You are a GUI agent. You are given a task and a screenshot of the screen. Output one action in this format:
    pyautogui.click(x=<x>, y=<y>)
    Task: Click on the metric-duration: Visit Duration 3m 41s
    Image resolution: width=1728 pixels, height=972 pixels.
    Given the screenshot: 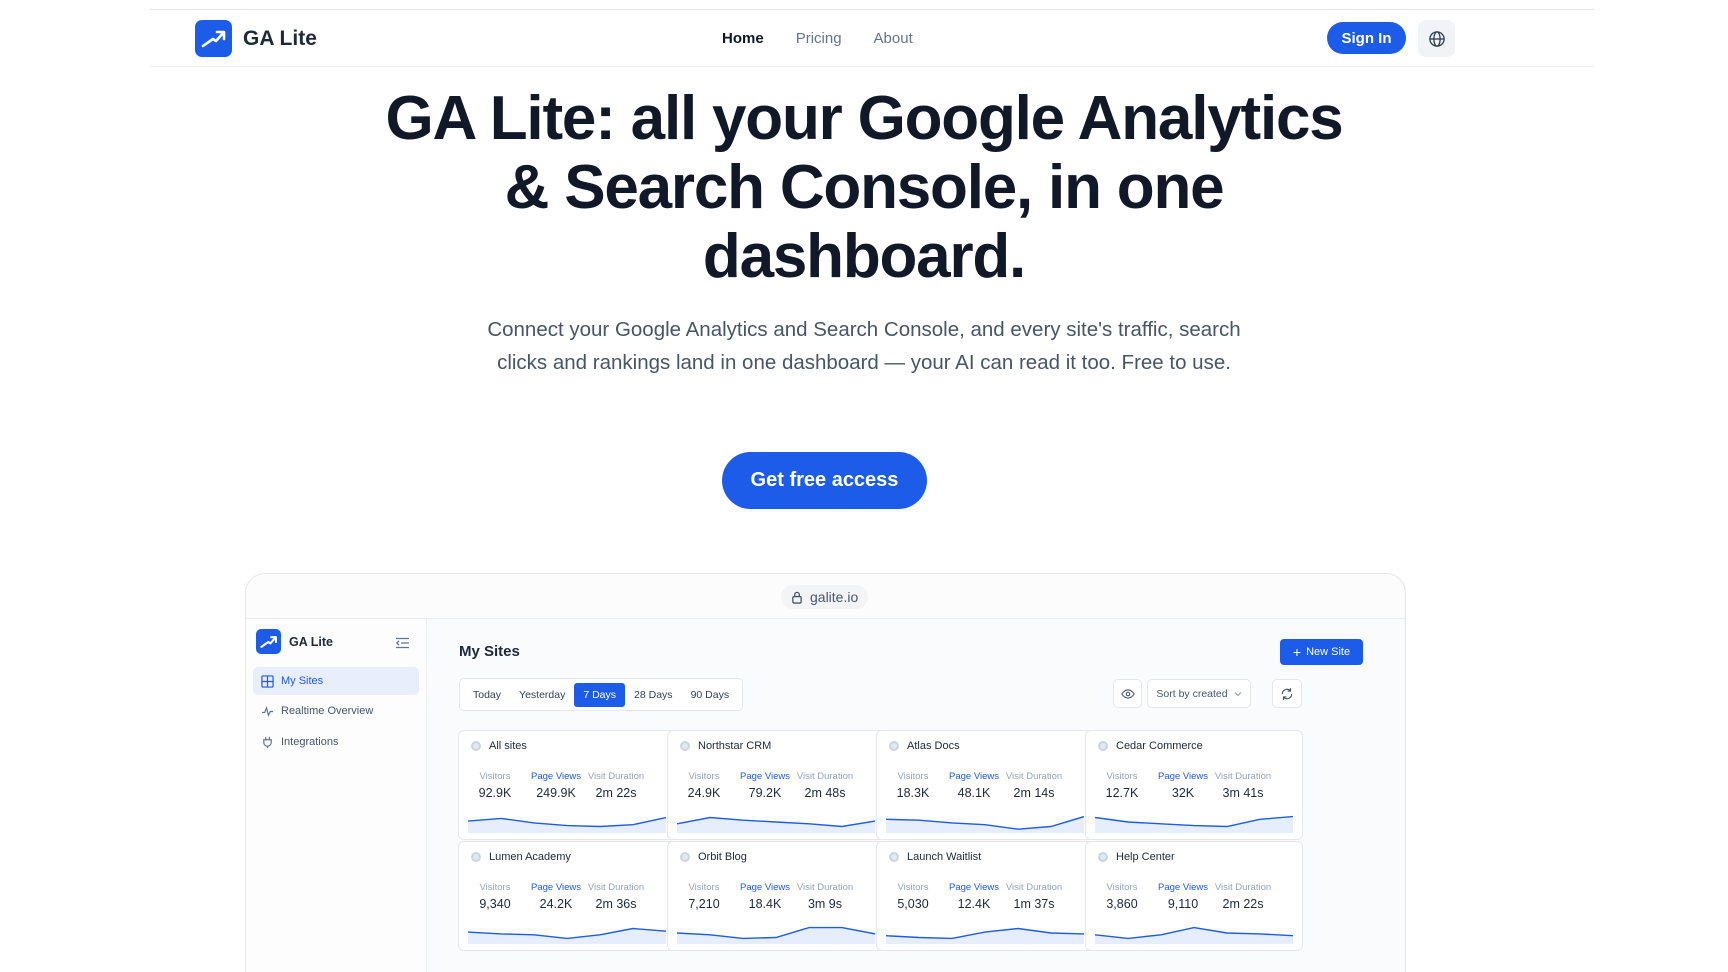 What is the action you would take?
    pyautogui.click(x=1243, y=785)
    